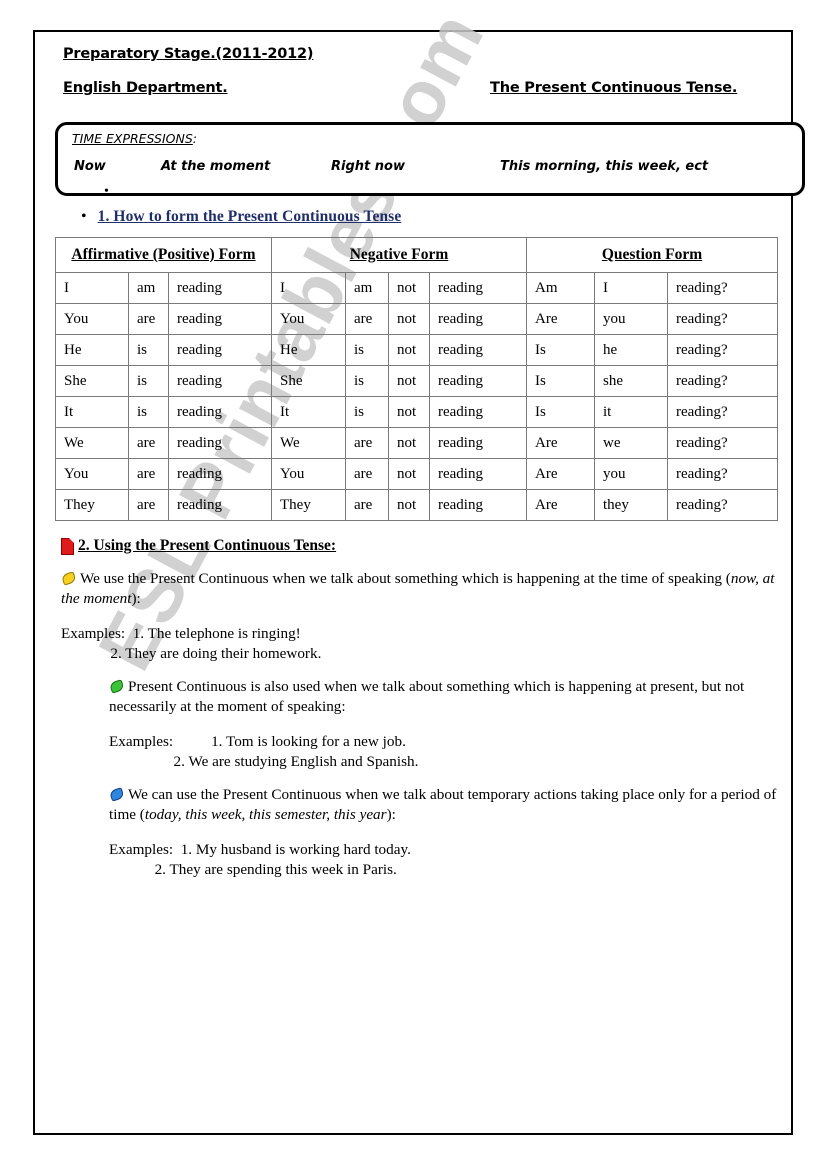  I want to click on table-cell: we, so click(631, 443).